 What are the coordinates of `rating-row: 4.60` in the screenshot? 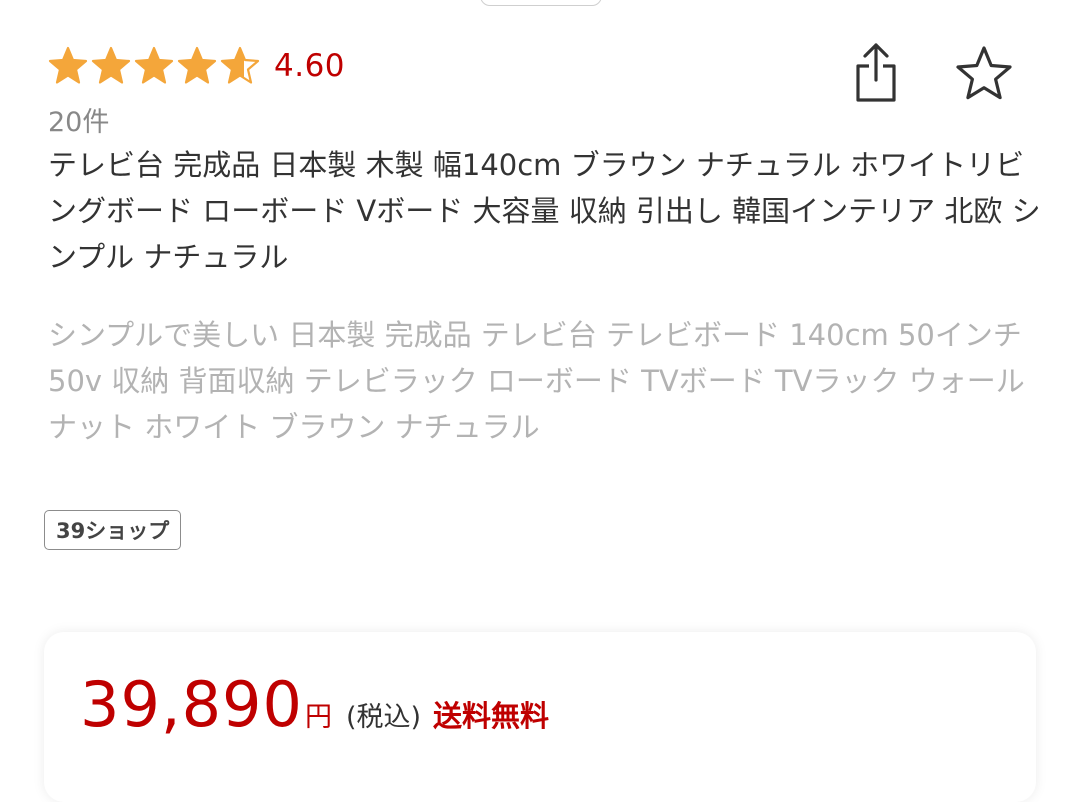 It's located at (196, 66).